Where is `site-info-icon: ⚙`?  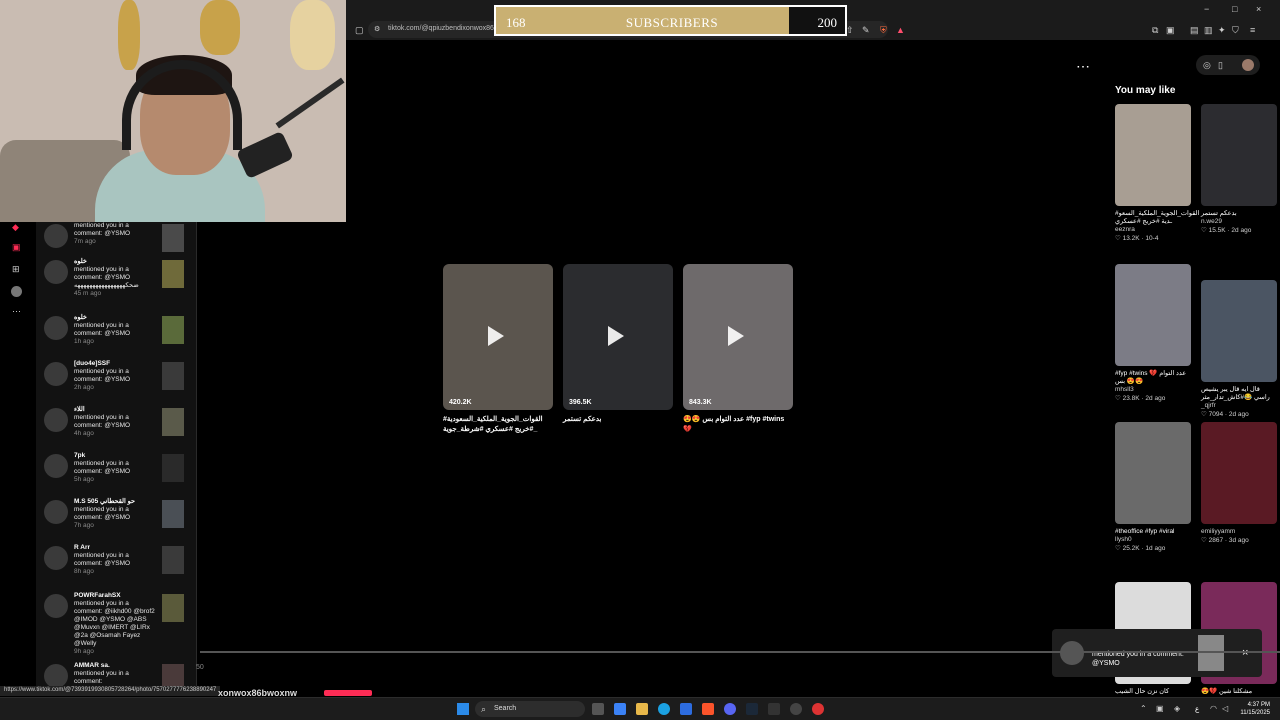
site-info-icon: ⚙ is located at coordinates (377, 30).